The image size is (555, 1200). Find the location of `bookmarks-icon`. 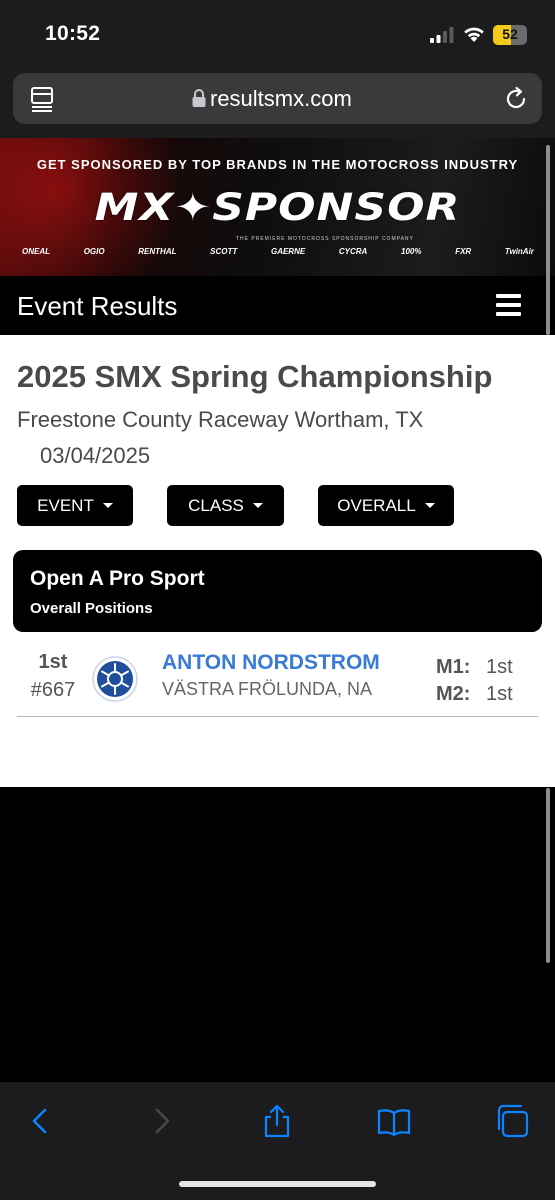

bookmarks-icon is located at coordinates (394, 1121).